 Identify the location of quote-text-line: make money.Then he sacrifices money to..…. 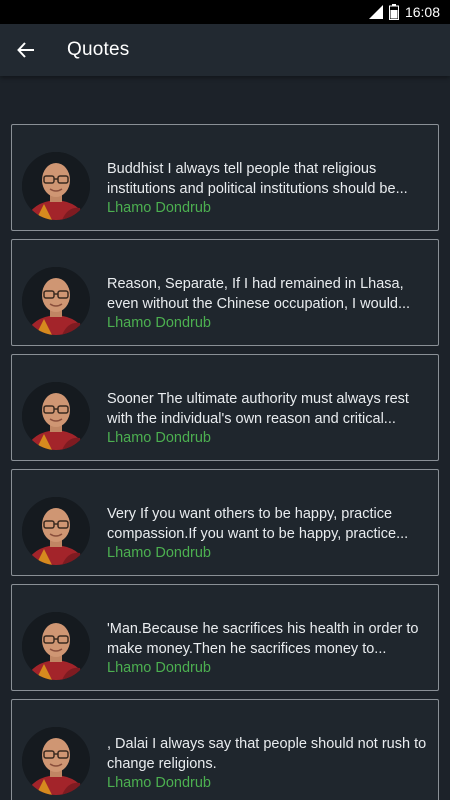
(247, 649).